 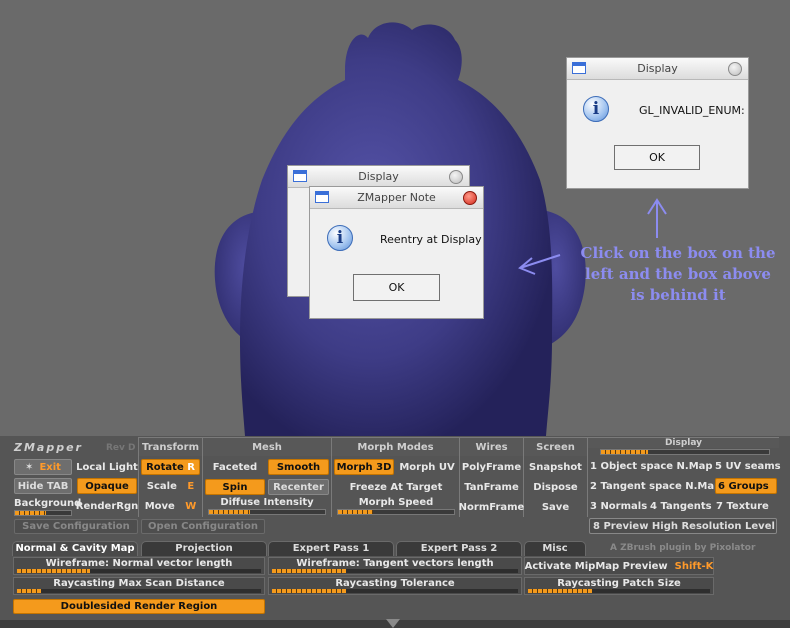 What do you see at coordinates (204, 548) in the screenshot?
I see `tab-projection: Projection` at bounding box center [204, 548].